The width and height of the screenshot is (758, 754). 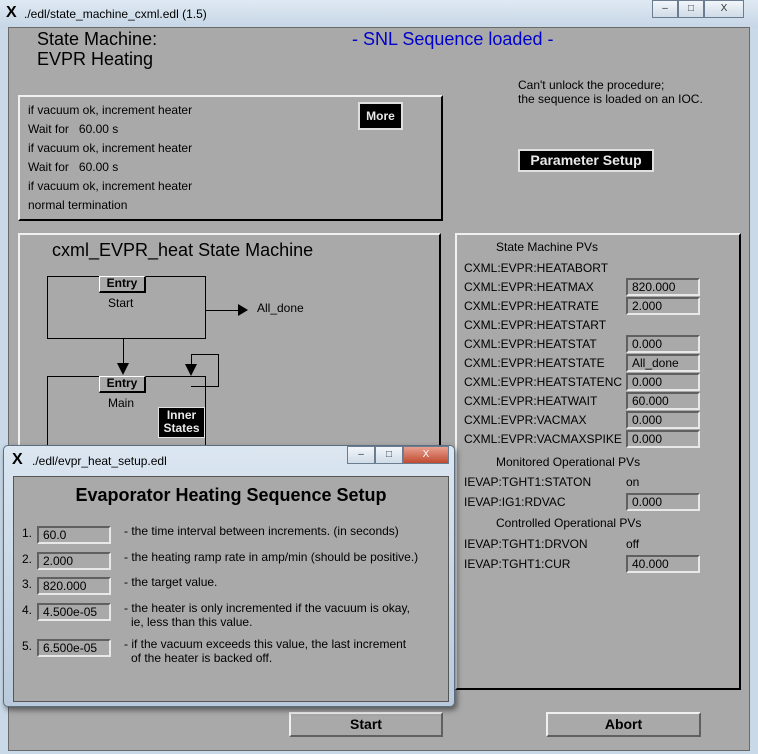 What do you see at coordinates (633, 544) in the screenshot?
I see `pv-text-value: off` at bounding box center [633, 544].